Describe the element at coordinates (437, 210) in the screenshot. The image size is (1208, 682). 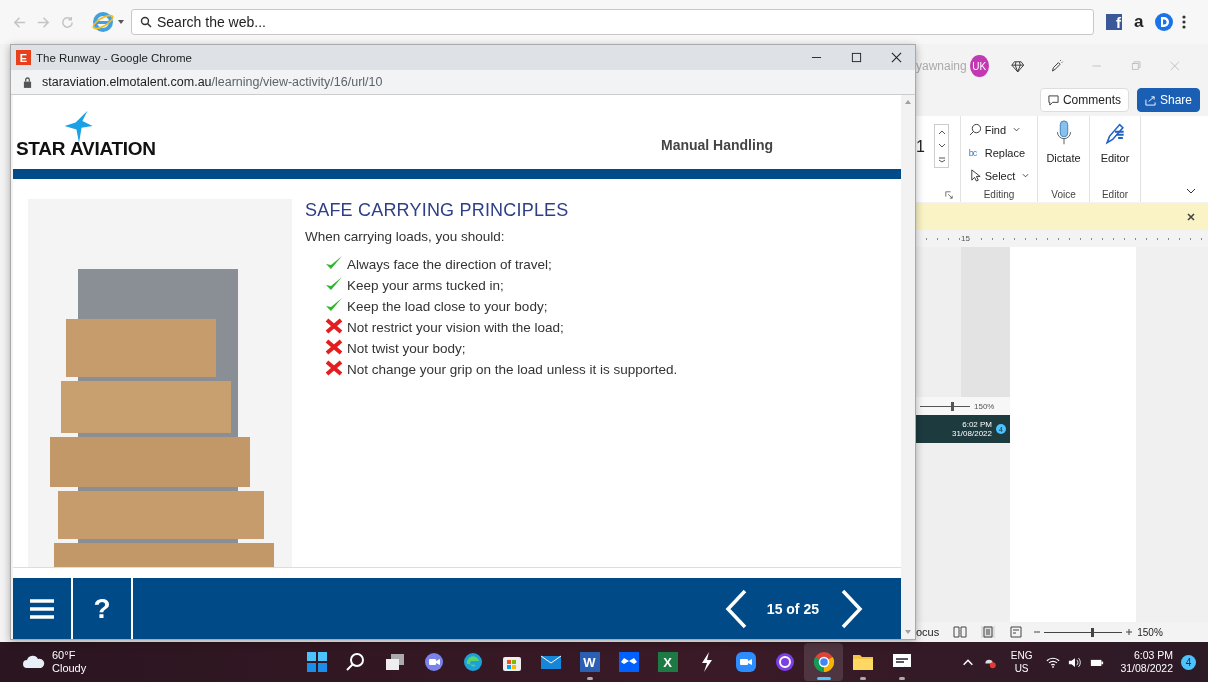
I see `section-heading: SAFE CARRYING PRINCIPLES` at that location.